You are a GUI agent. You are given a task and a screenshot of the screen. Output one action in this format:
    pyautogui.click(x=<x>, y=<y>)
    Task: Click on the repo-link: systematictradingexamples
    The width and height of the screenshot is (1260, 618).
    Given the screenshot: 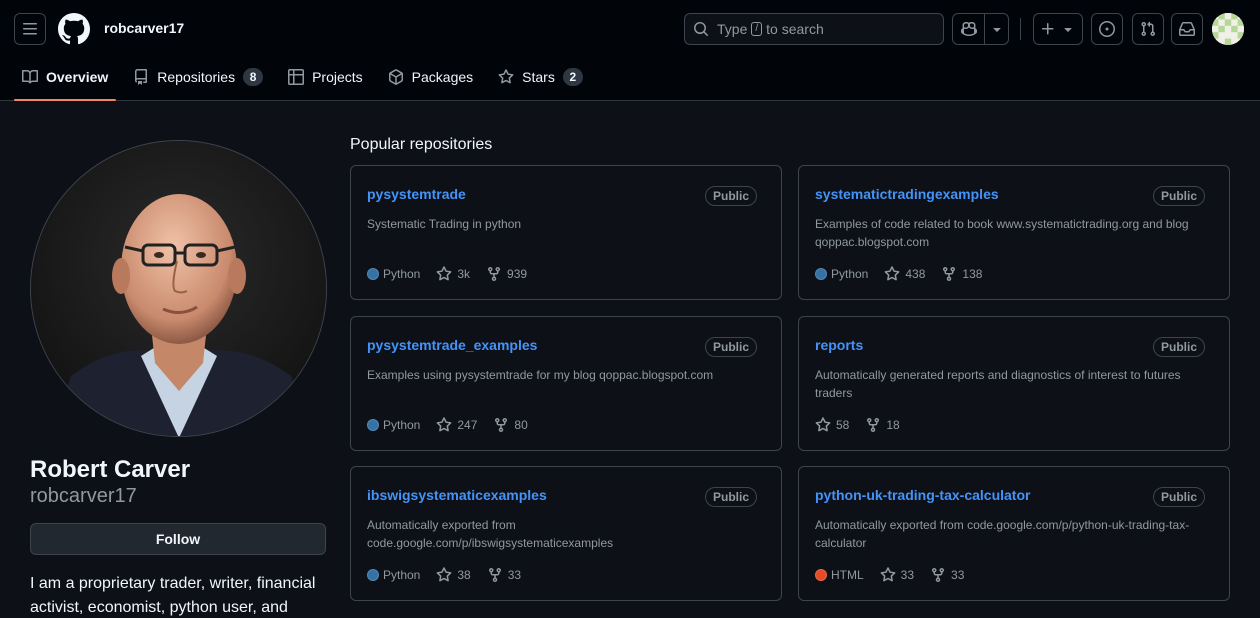 What is the action you would take?
    pyautogui.click(x=907, y=194)
    